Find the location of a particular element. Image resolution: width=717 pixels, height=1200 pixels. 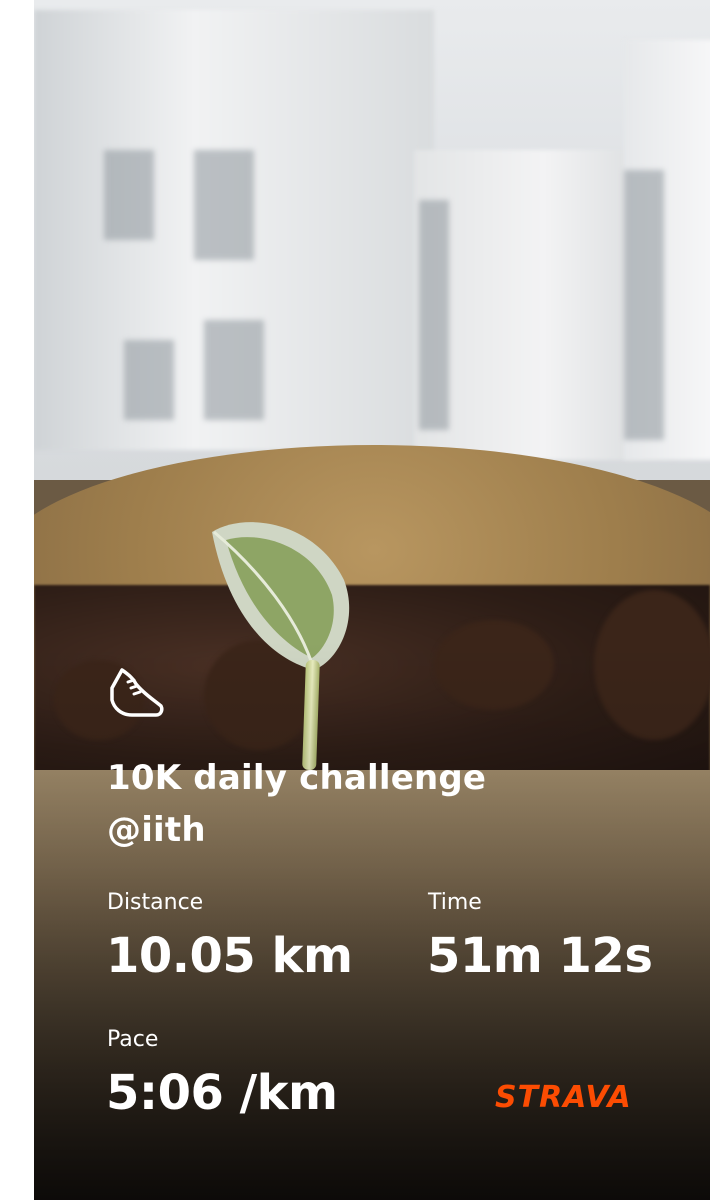

distance-label: Distance is located at coordinates (155, 902).